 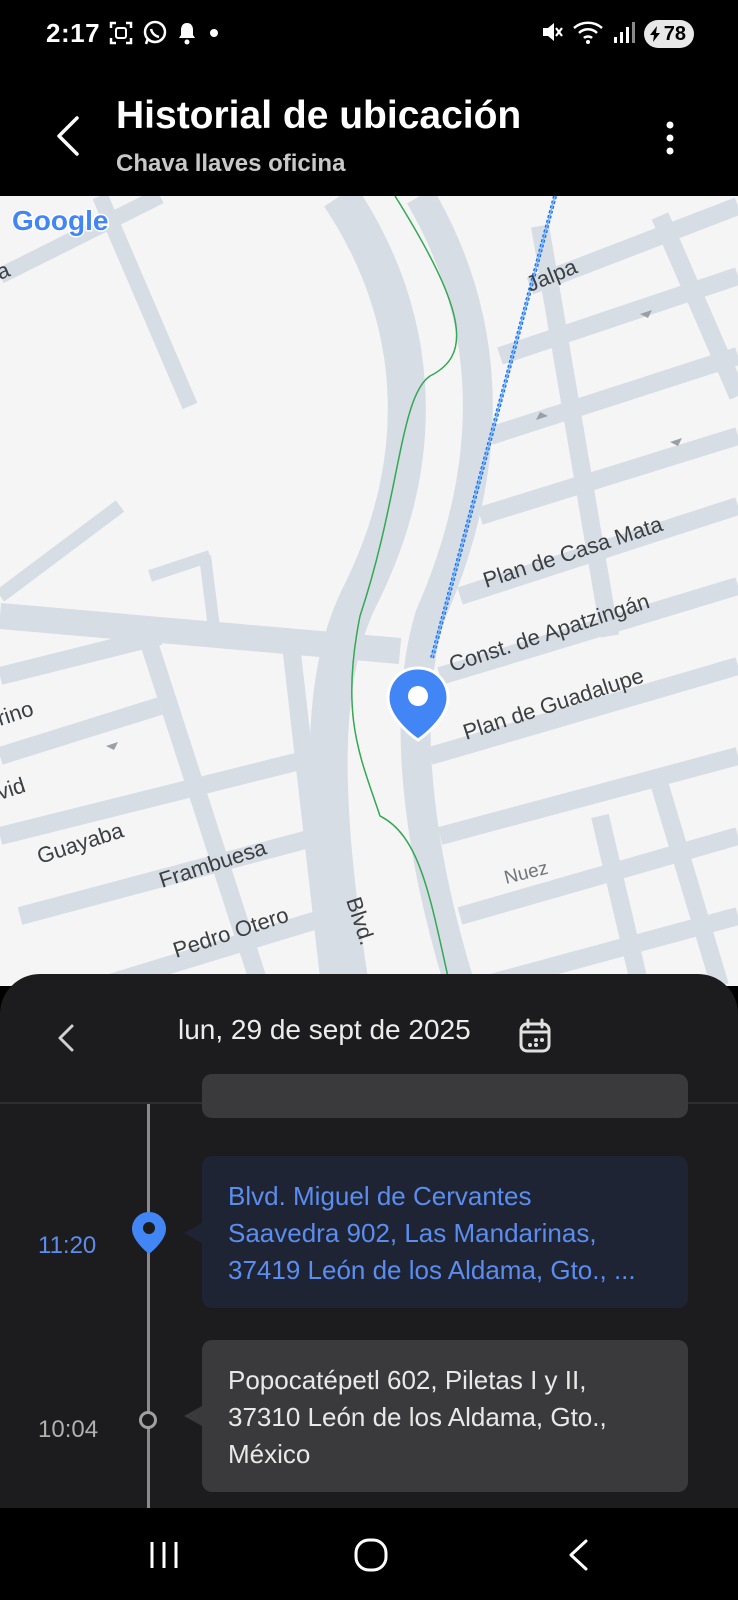 What do you see at coordinates (407, 1380) in the screenshot?
I see `address-line: Popocatépetl 602, Piletas I y II,` at bounding box center [407, 1380].